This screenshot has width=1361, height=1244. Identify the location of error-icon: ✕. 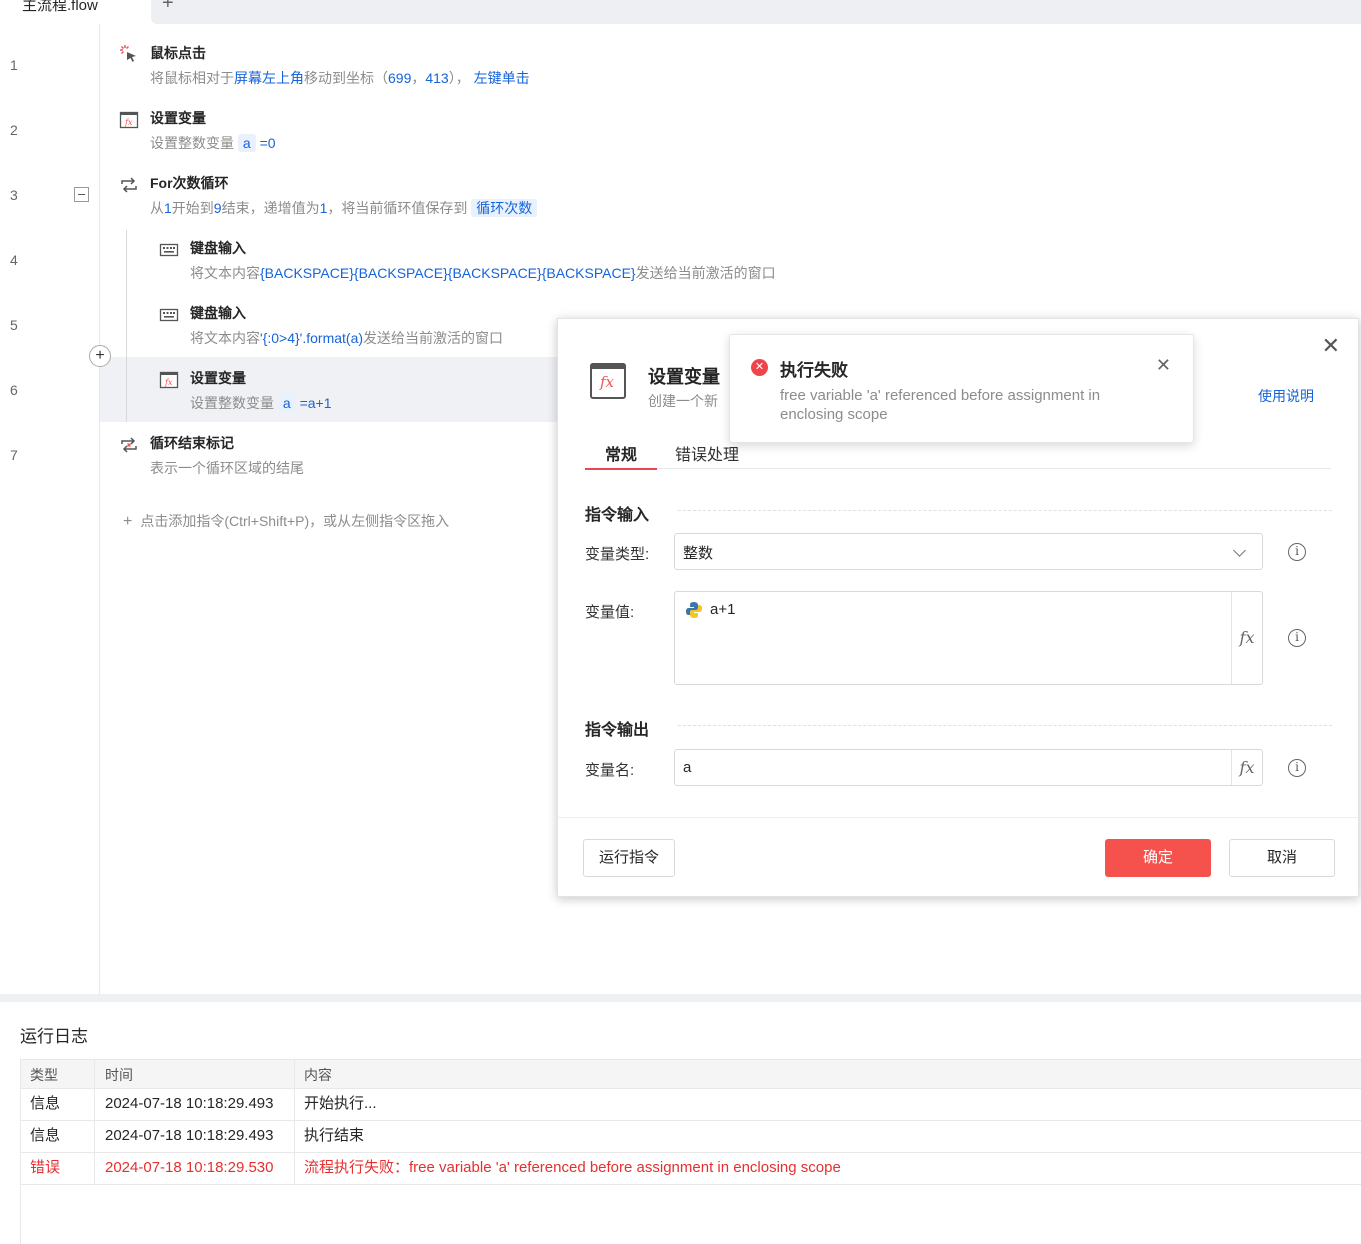
(759, 367).